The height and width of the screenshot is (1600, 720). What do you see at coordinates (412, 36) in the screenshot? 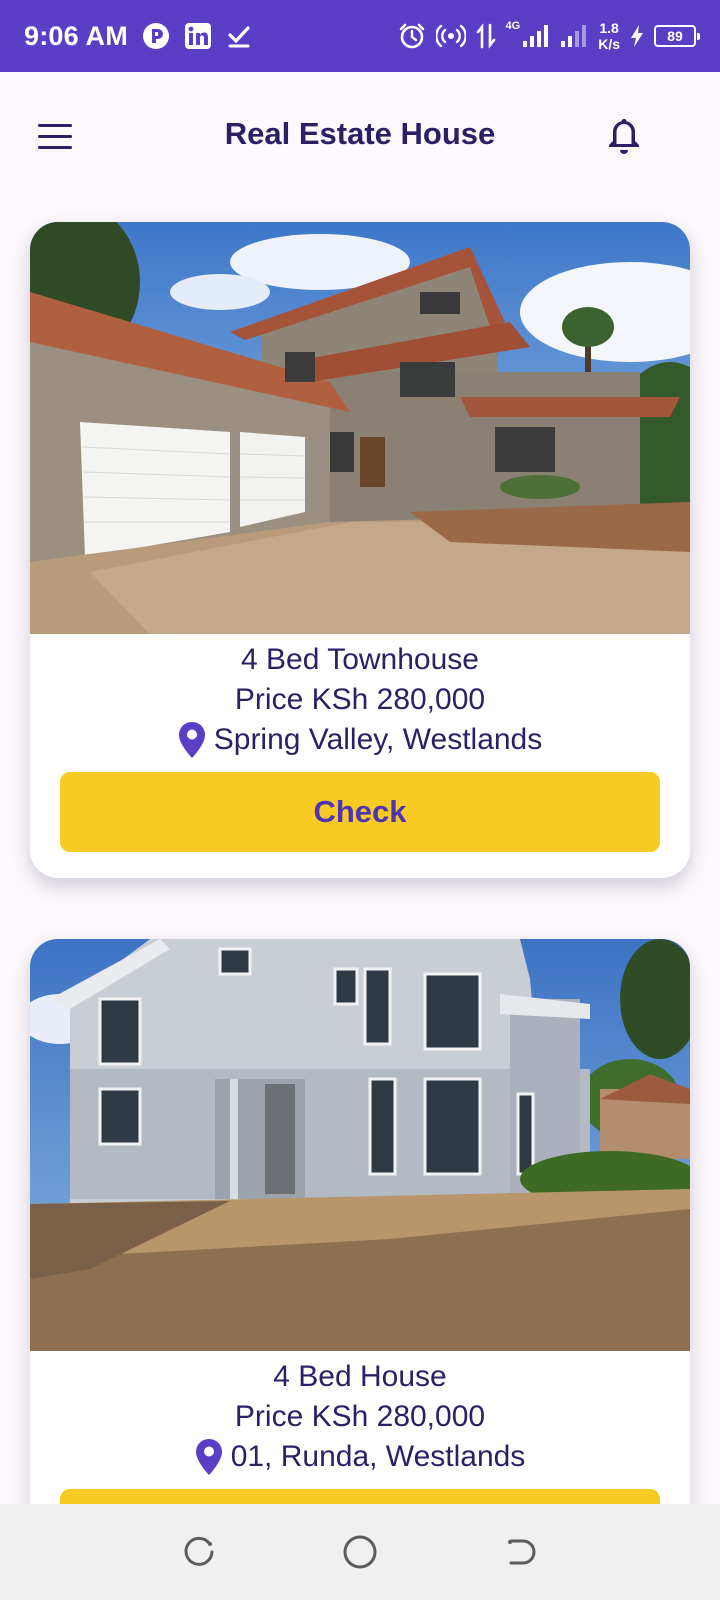
I see `alarm-icon` at bounding box center [412, 36].